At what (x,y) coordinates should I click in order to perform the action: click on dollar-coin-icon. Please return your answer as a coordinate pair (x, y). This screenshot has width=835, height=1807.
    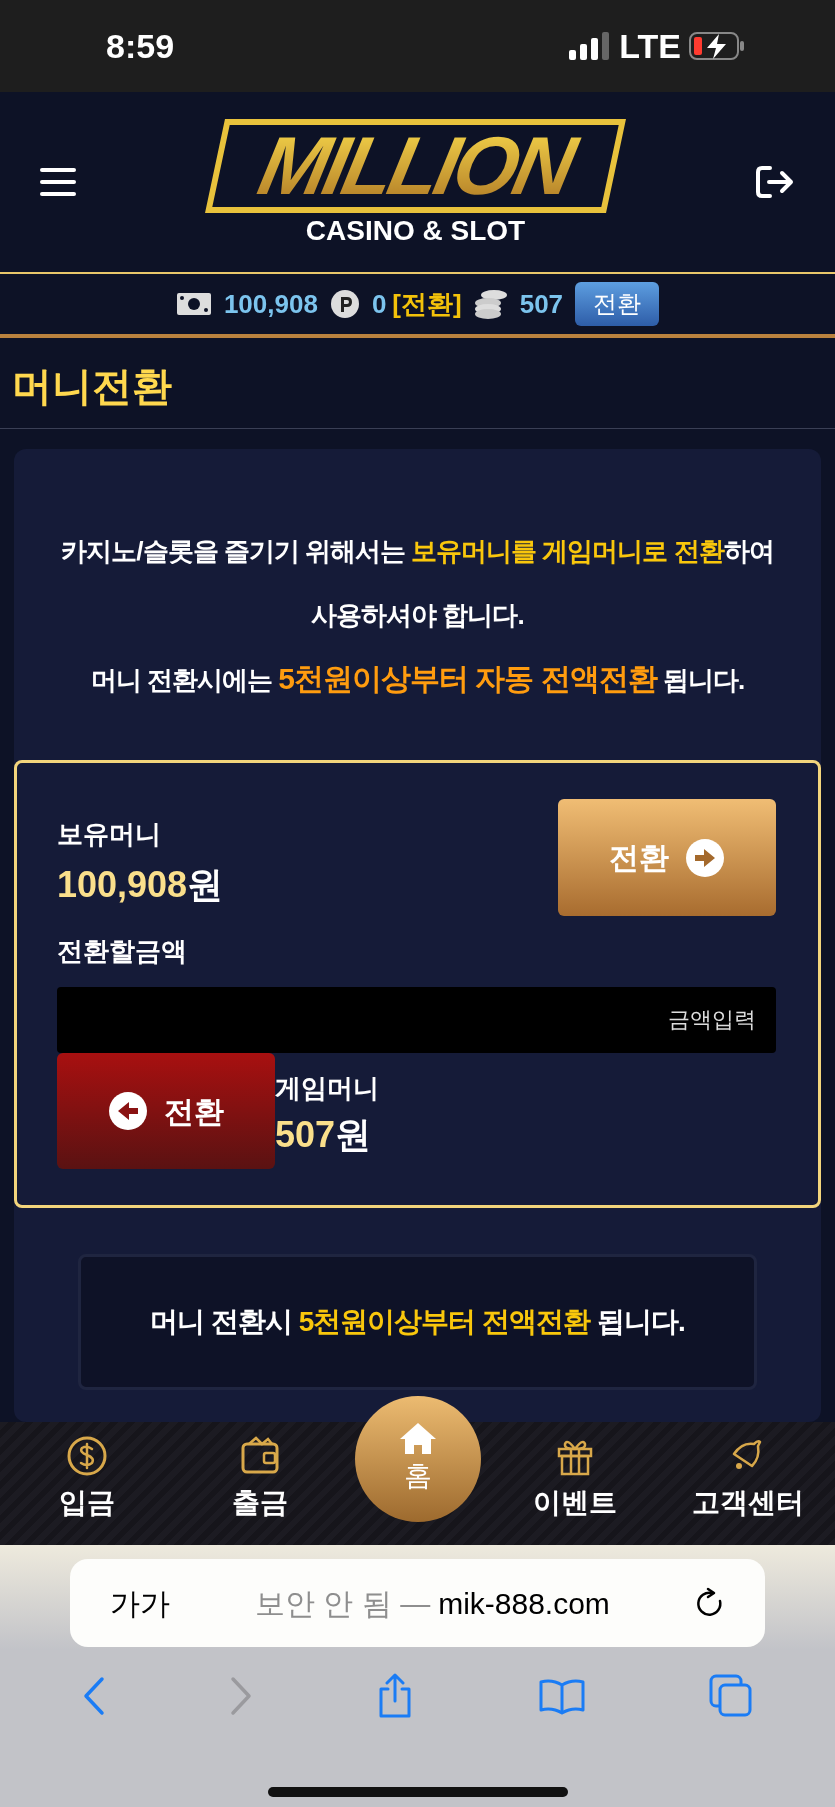
    Looking at the image, I should click on (86, 1456).